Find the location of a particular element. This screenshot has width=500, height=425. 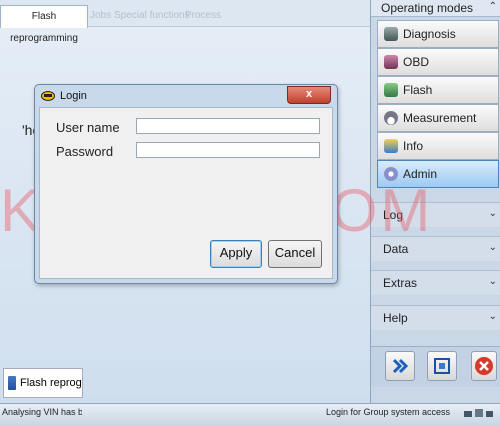

section-extras-label: Extras is located at coordinates (400, 283).